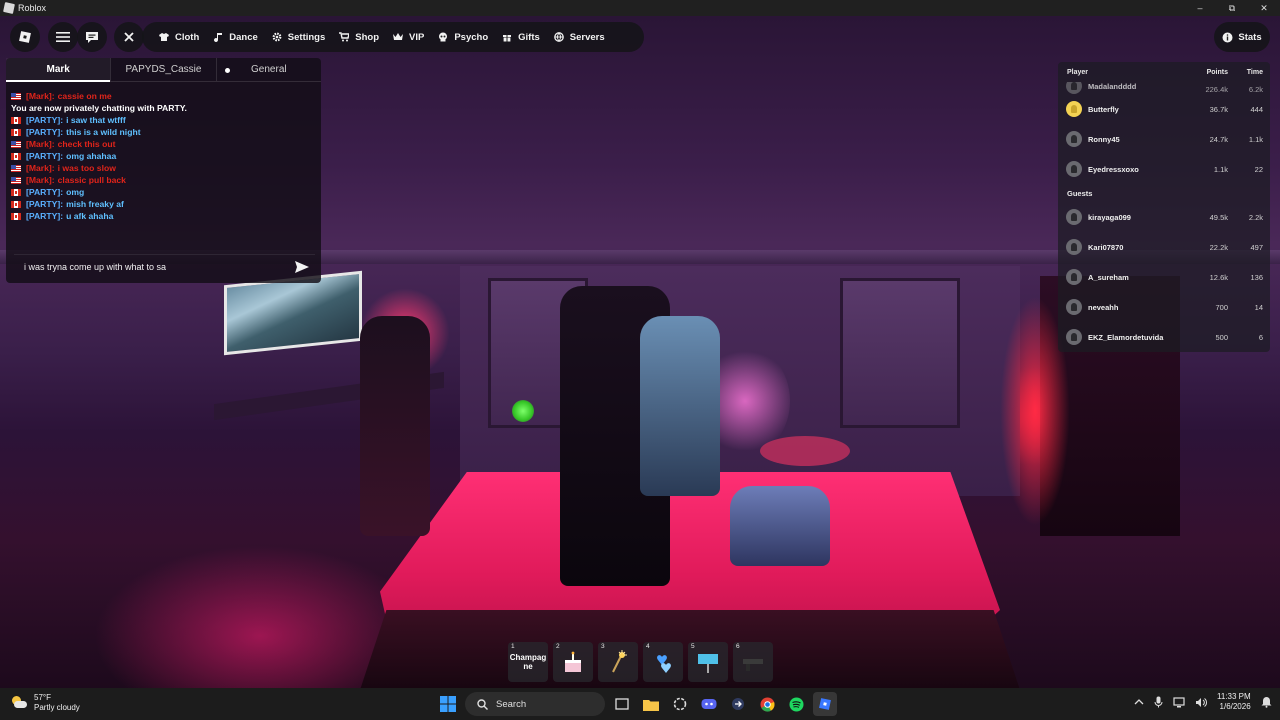 This screenshot has width=1280, height=720. I want to click on chat-tab-label: PAPYDS_Cassie, so click(163, 69).